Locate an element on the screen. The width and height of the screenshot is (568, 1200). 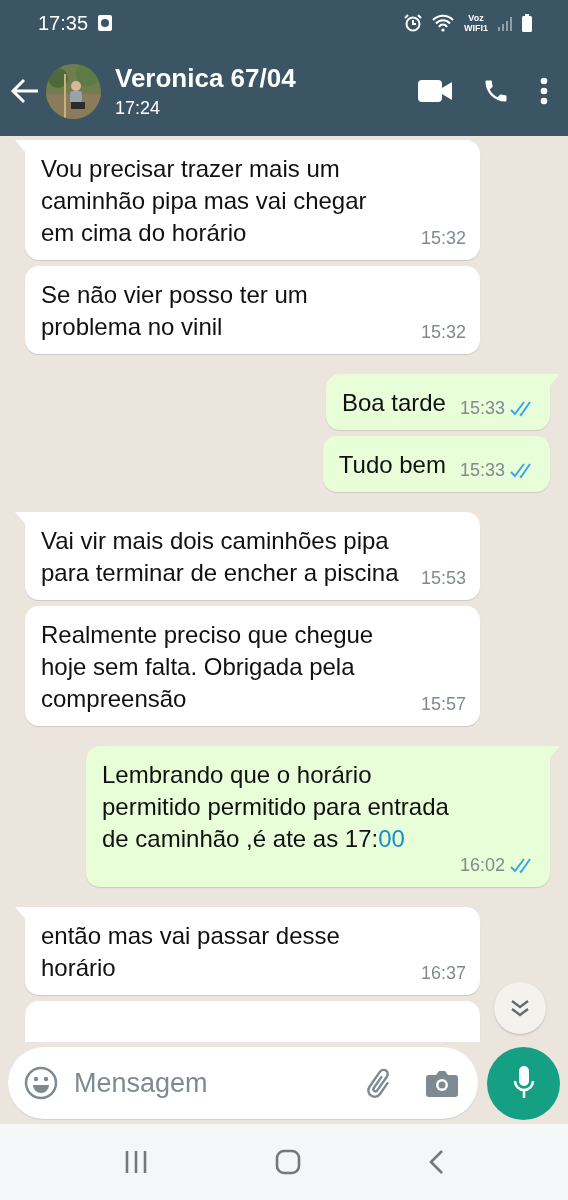
status-time: 17:35 is located at coordinates (63, 23).